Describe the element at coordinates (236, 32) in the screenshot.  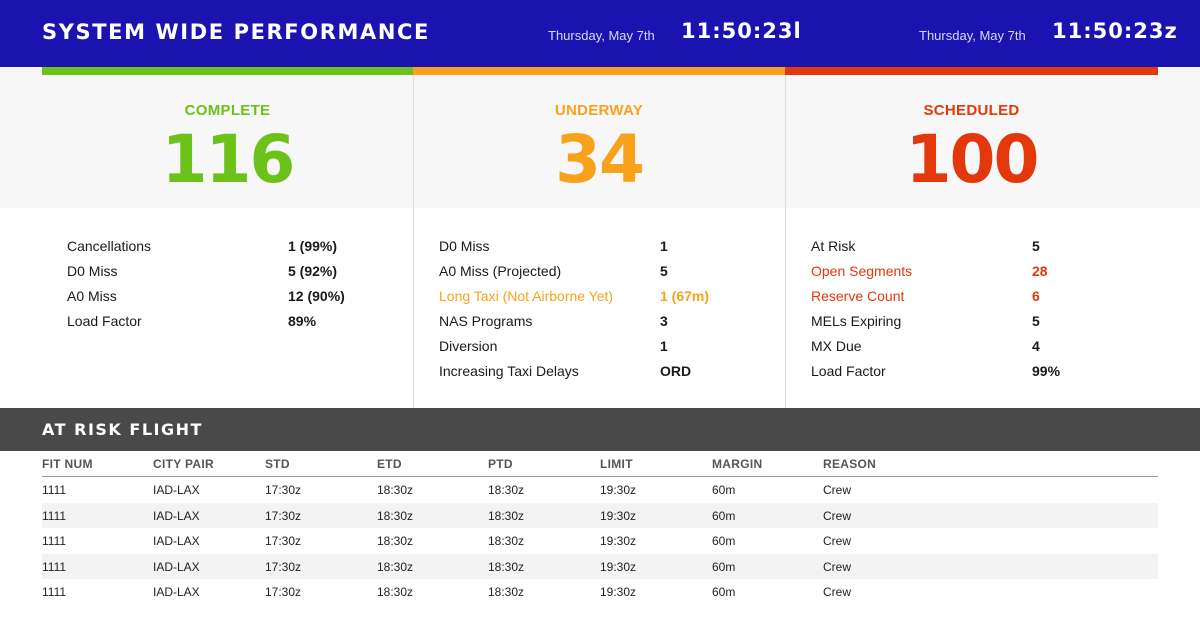
I see `page-title: SYSTEM WIDE PERFORMANCE` at that location.